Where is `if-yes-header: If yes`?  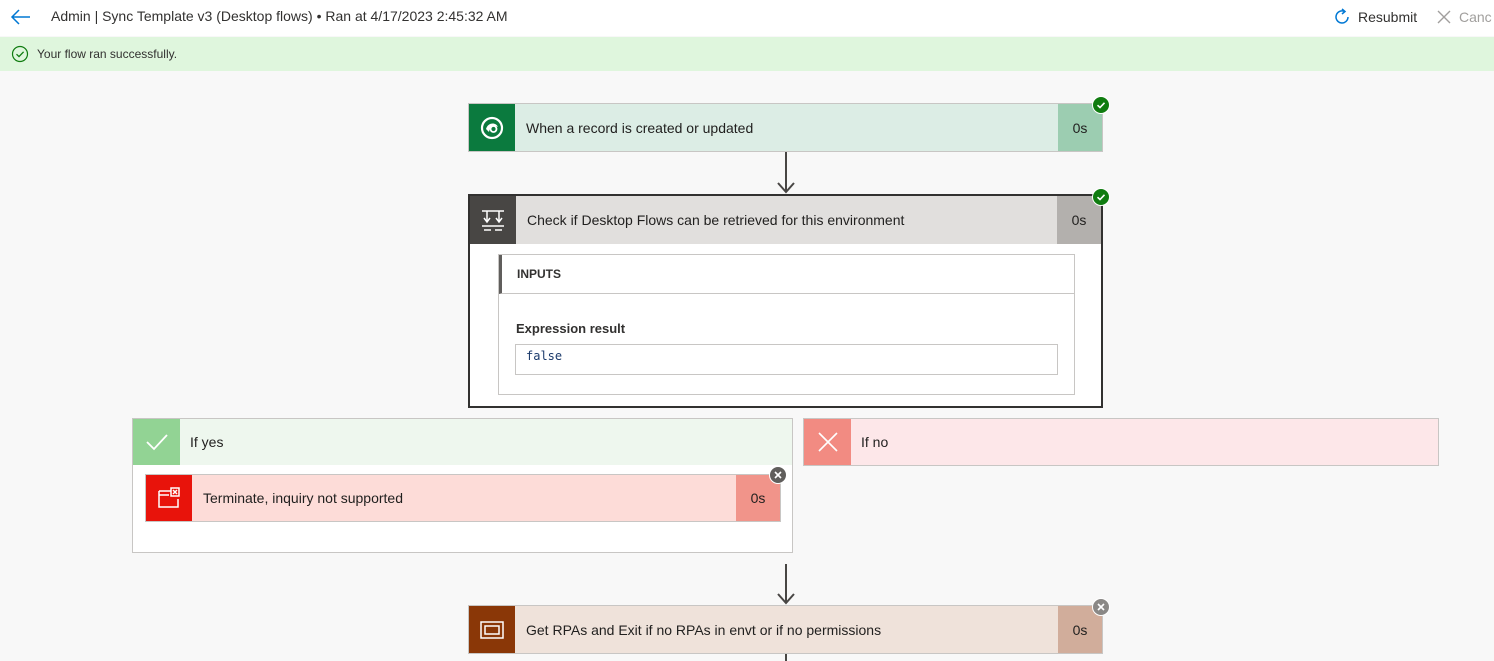 if-yes-header: If yes is located at coordinates (462, 442).